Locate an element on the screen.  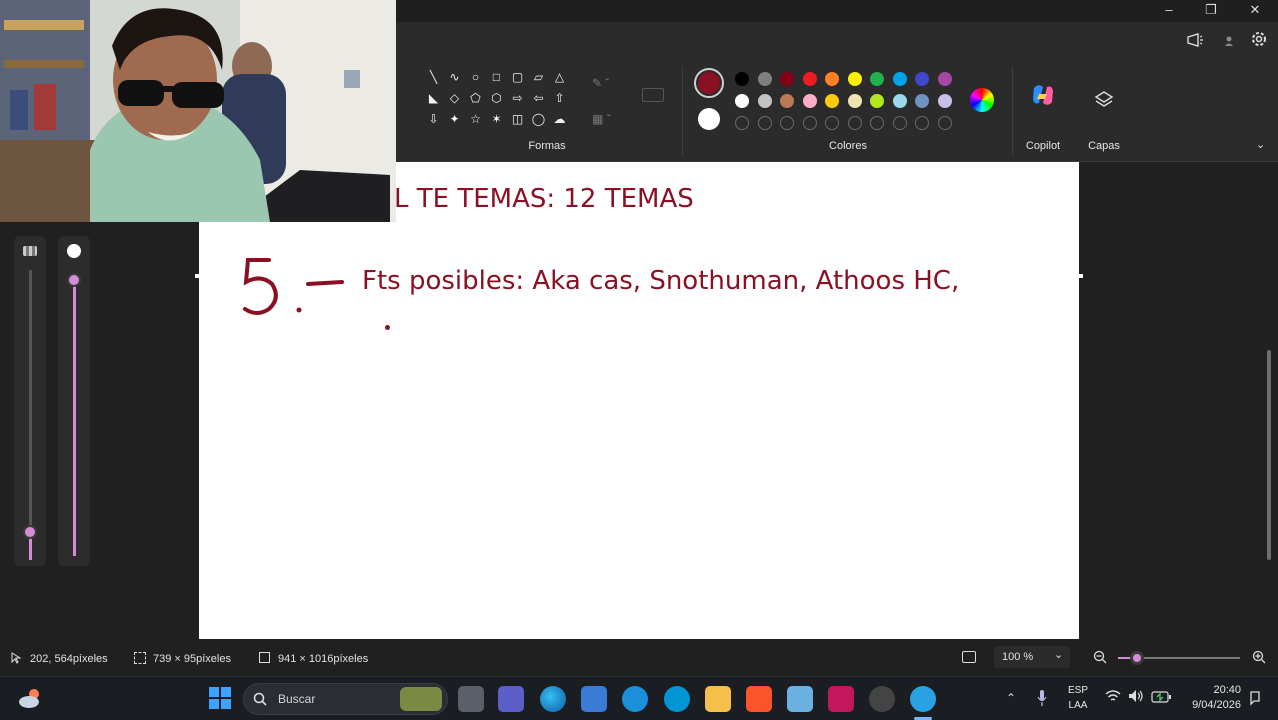
zoom-in-icon is located at coordinates (1259, 657).